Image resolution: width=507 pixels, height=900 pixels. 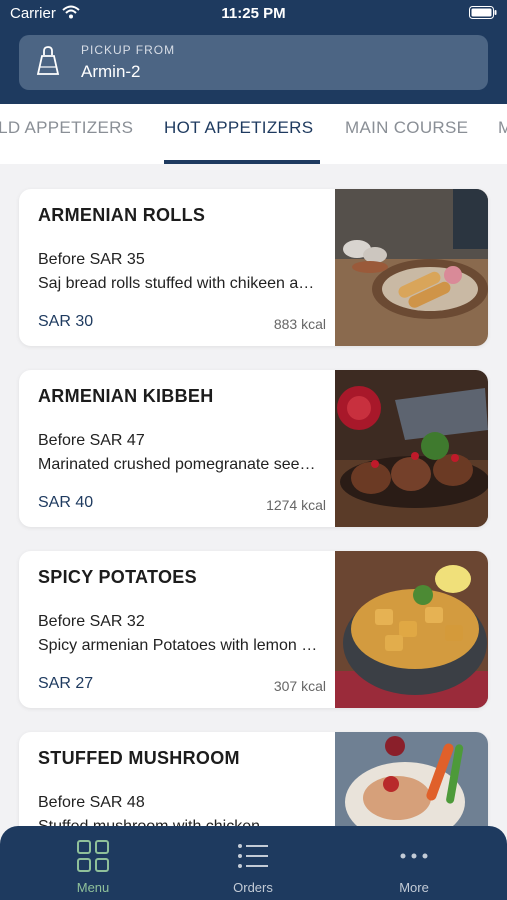 I want to click on nav-orders: Orders, so click(x=253, y=863).